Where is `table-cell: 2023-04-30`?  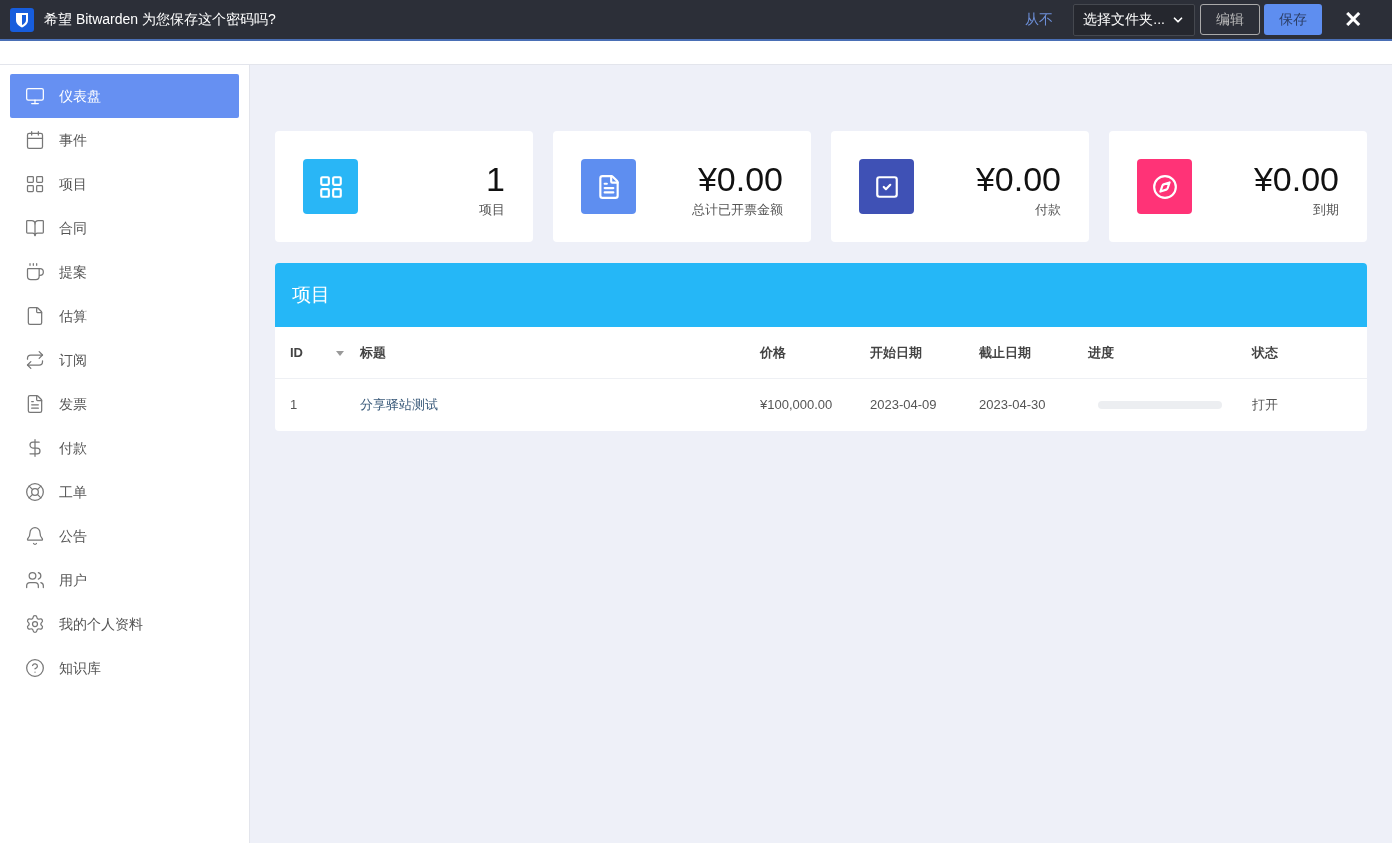 table-cell: 2023-04-30 is located at coordinates (1012, 405).